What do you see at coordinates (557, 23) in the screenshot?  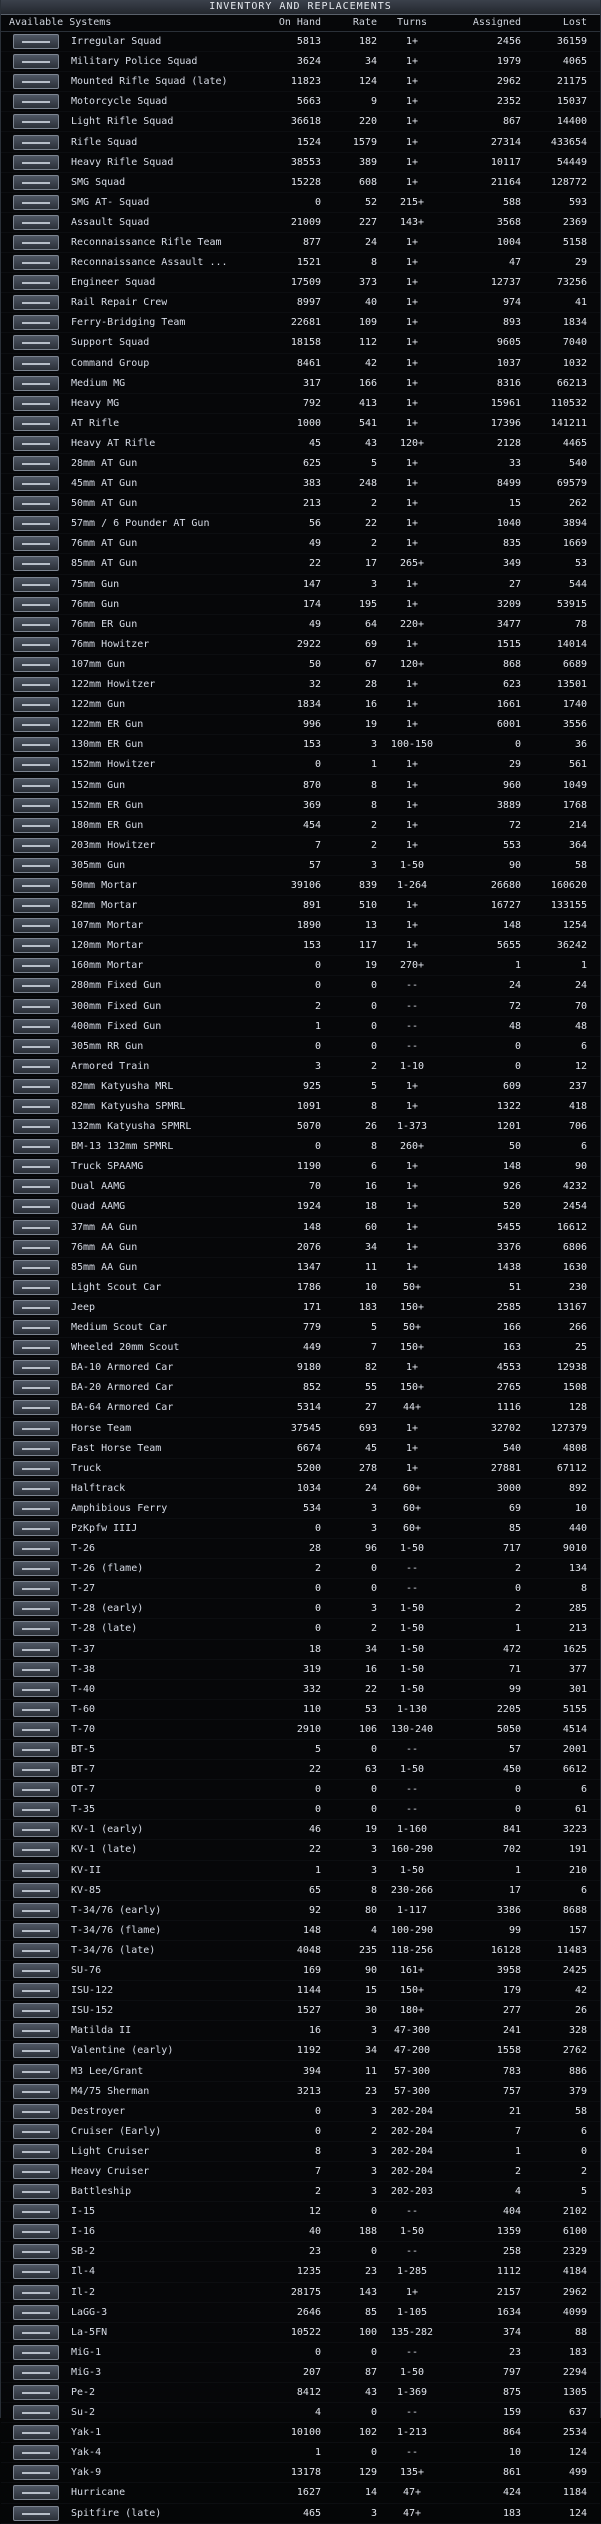 I see `header-lost: Lost` at bounding box center [557, 23].